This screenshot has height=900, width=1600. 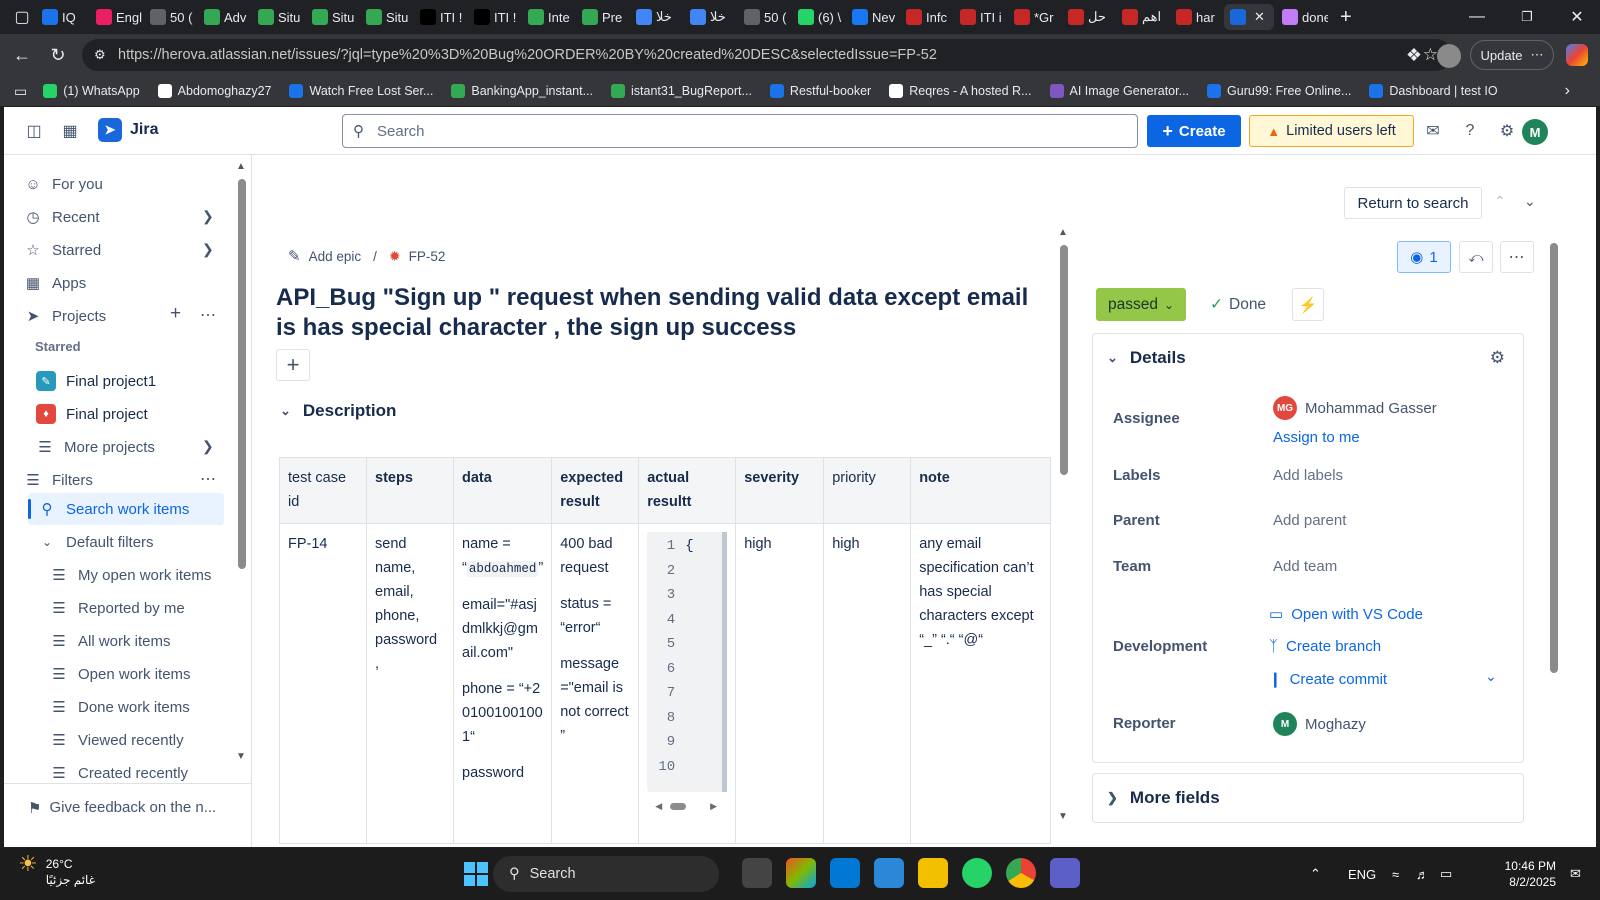 What do you see at coordinates (757, 873) in the screenshot?
I see `task-view-icon` at bounding box center [757, 873].